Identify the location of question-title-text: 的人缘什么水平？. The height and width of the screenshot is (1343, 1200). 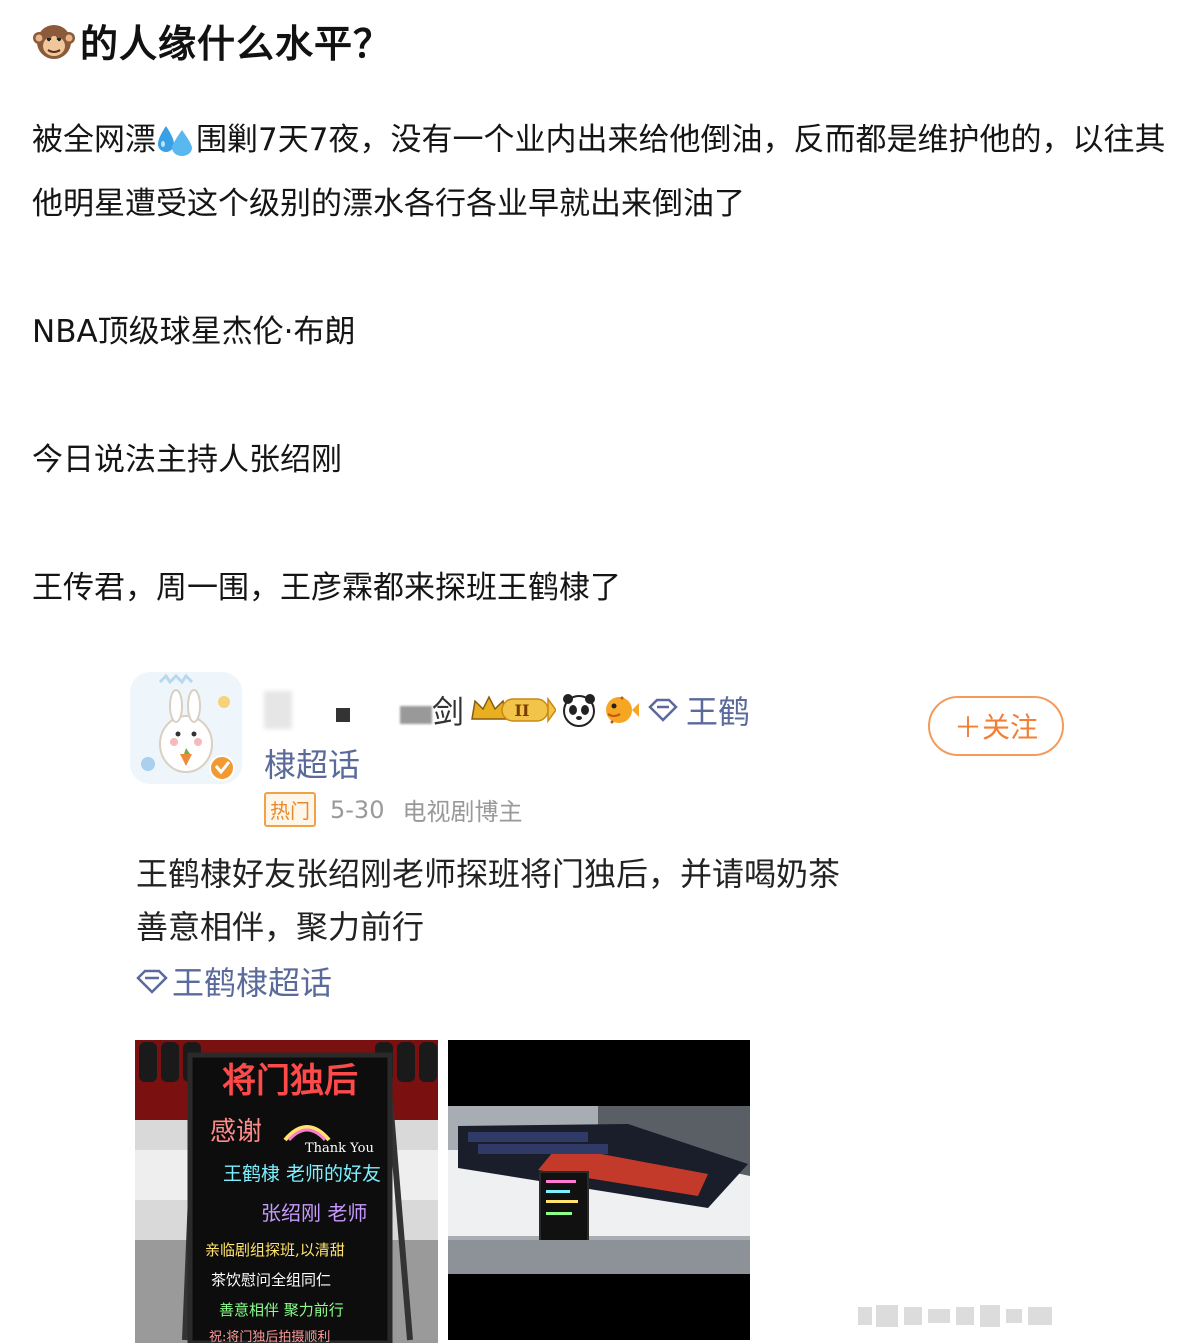
(236, 43).